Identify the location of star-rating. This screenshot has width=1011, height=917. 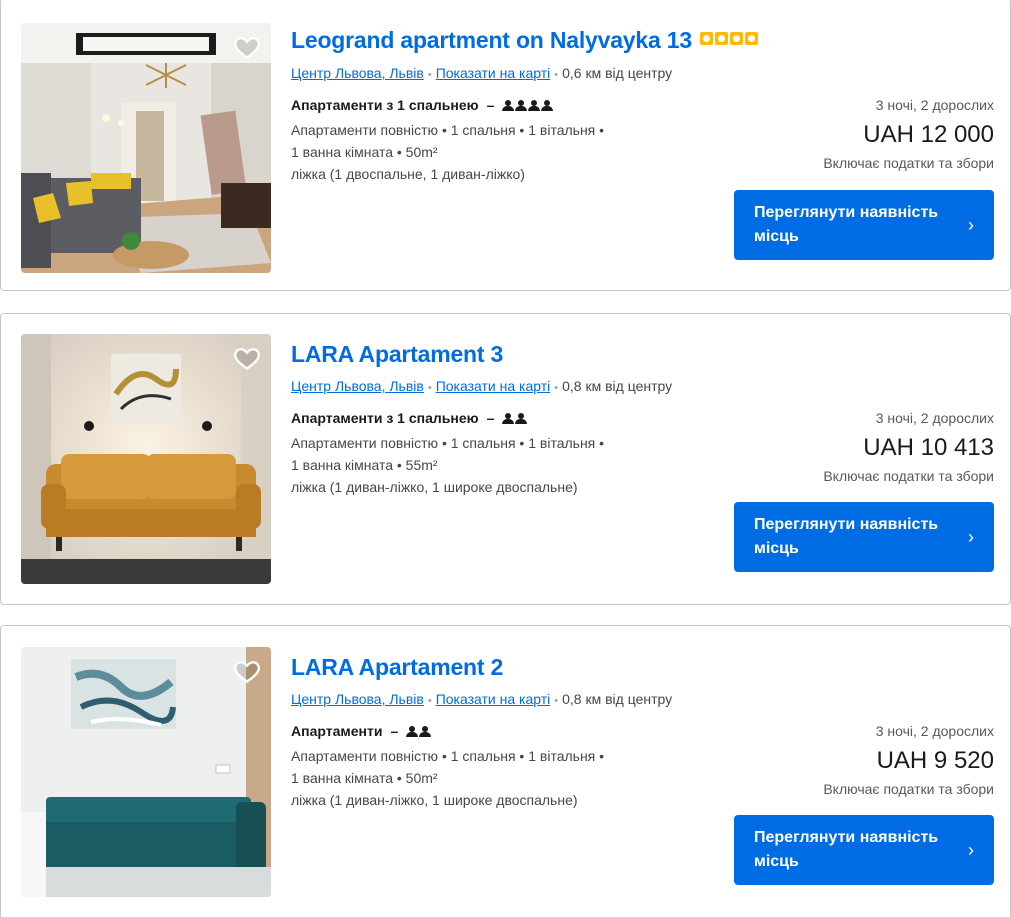
(728, 39).